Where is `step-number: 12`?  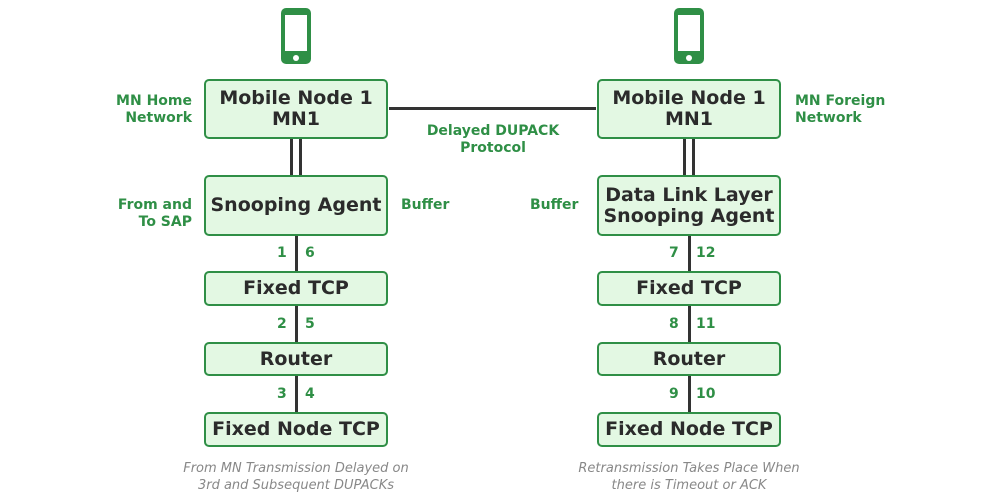 step-number: 12 is located at coordinates (706, 253).